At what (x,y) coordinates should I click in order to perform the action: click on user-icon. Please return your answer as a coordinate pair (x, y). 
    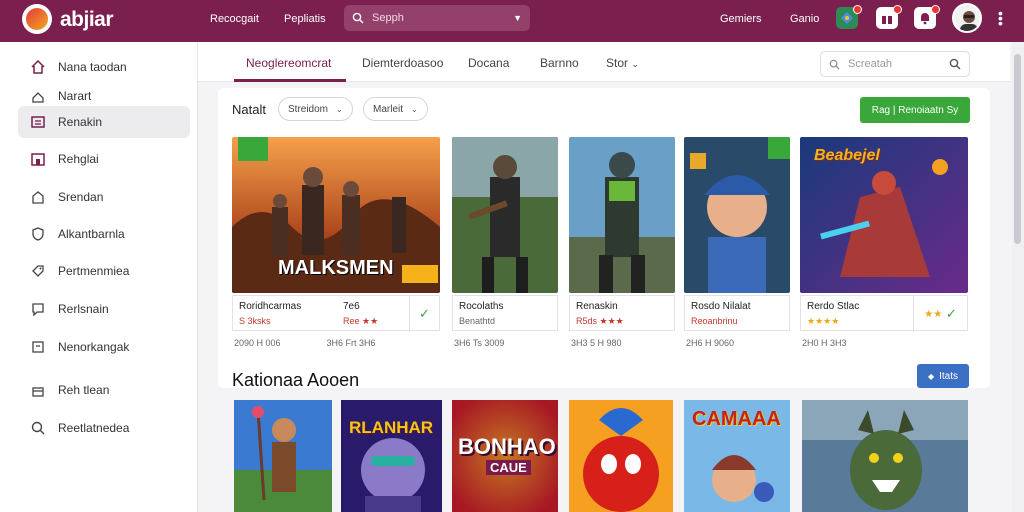
    Looking at the image, I should click on (38, 96).